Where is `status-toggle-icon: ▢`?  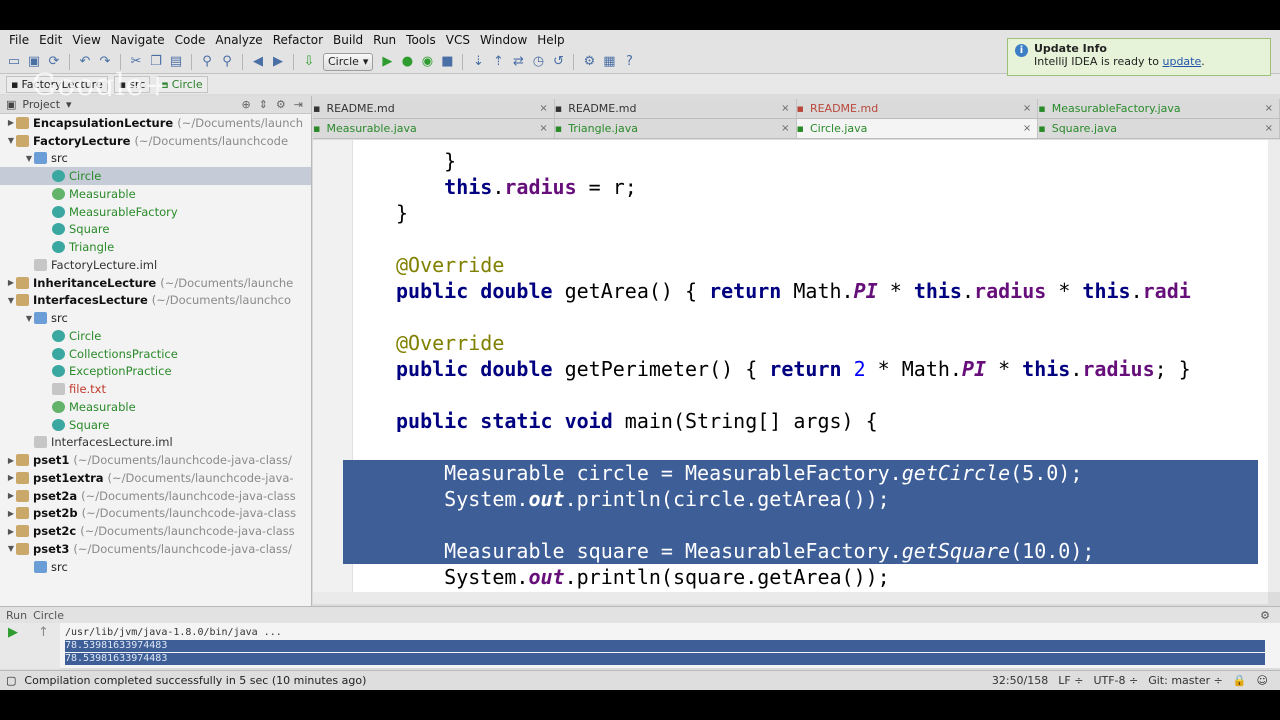
status-toggle-icon: ▢ is located at coordinates (11, 680).